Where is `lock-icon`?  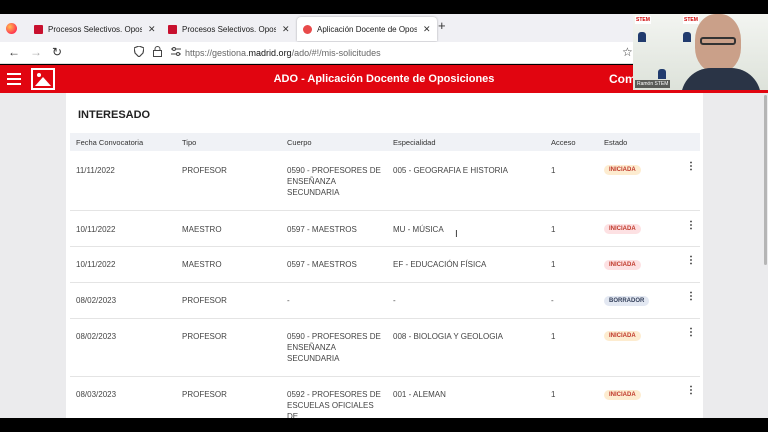
lock-icon is located at coordinates (157, 51).